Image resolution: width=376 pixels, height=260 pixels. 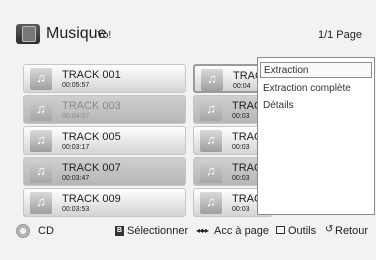 I want to click on track-duration: 00:04, so click(x=242, y=86).